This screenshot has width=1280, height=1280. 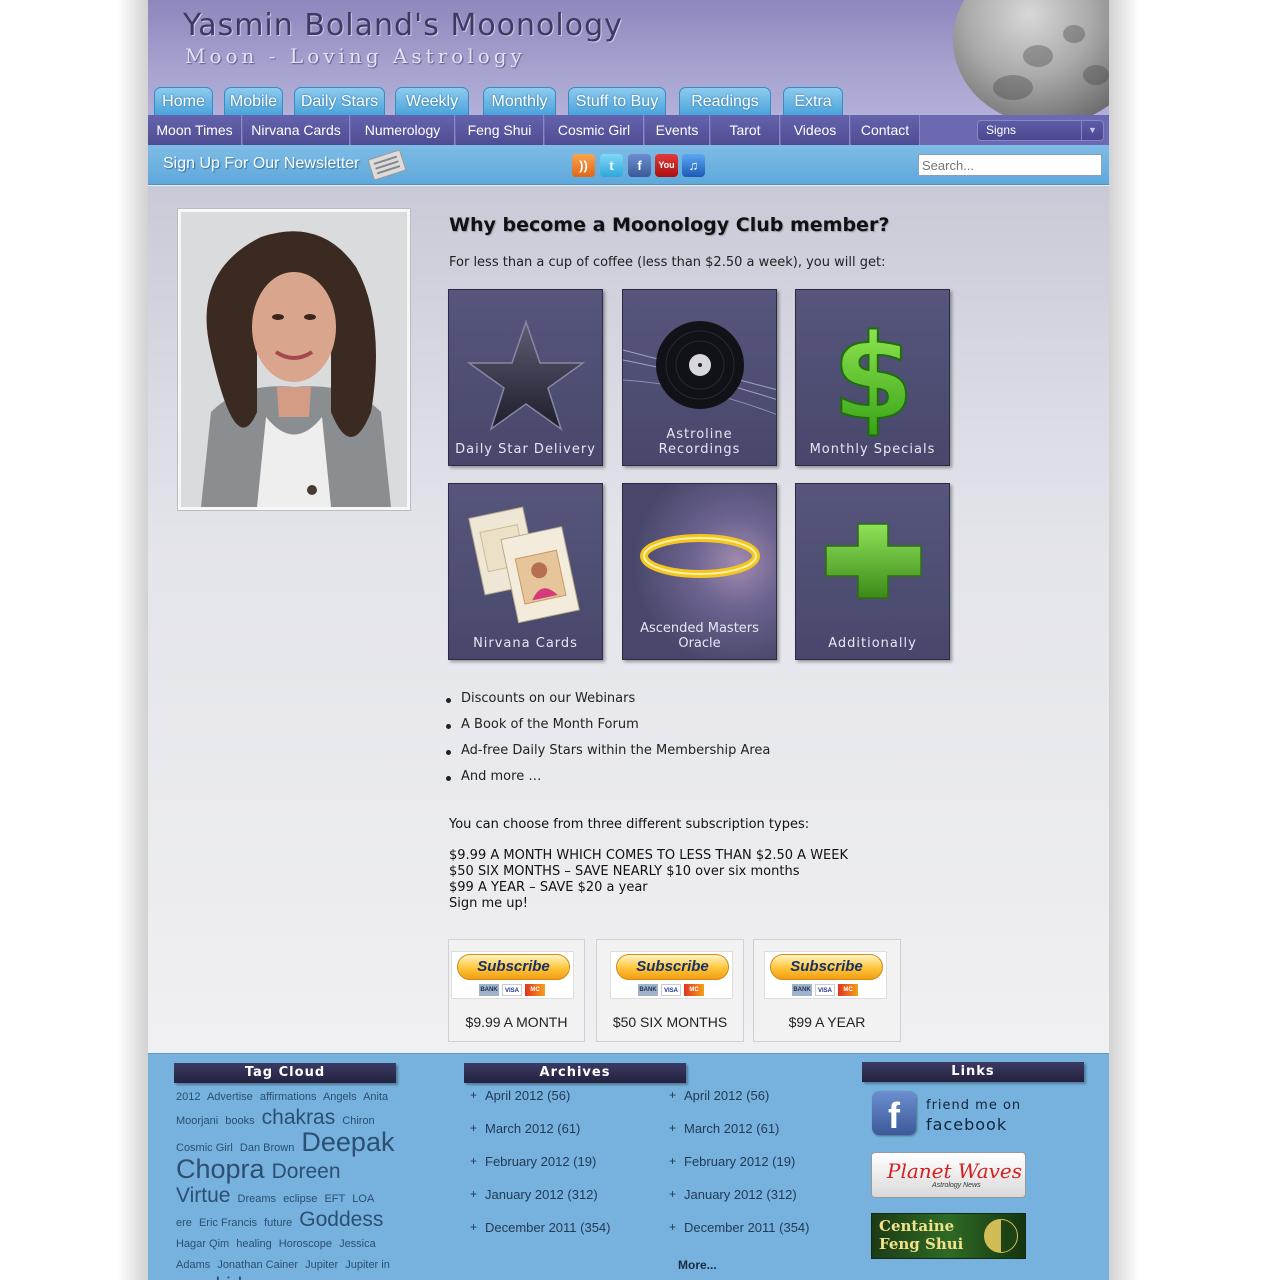 What do you see at coordinates (267, 1148) in the screenshot?
I see `tag-link: Dan Brown` at bounding box center [267, 1148].